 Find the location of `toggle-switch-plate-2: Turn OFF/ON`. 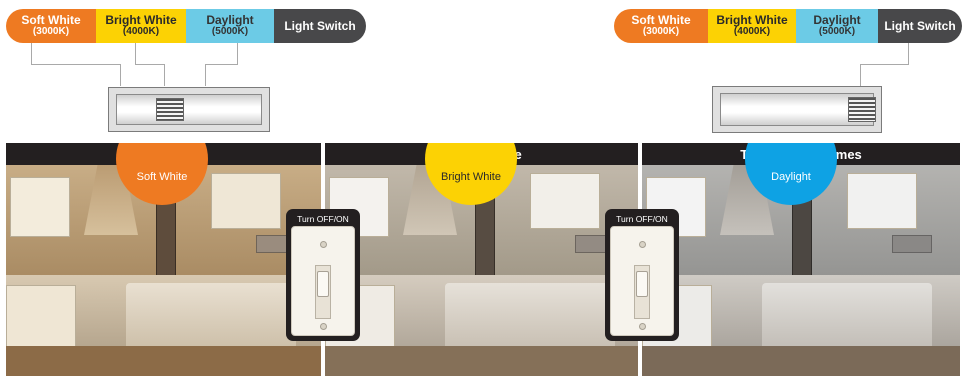

toggle-switch-plate-2: Turn OFF/ON is located at coordinates (642, 275).